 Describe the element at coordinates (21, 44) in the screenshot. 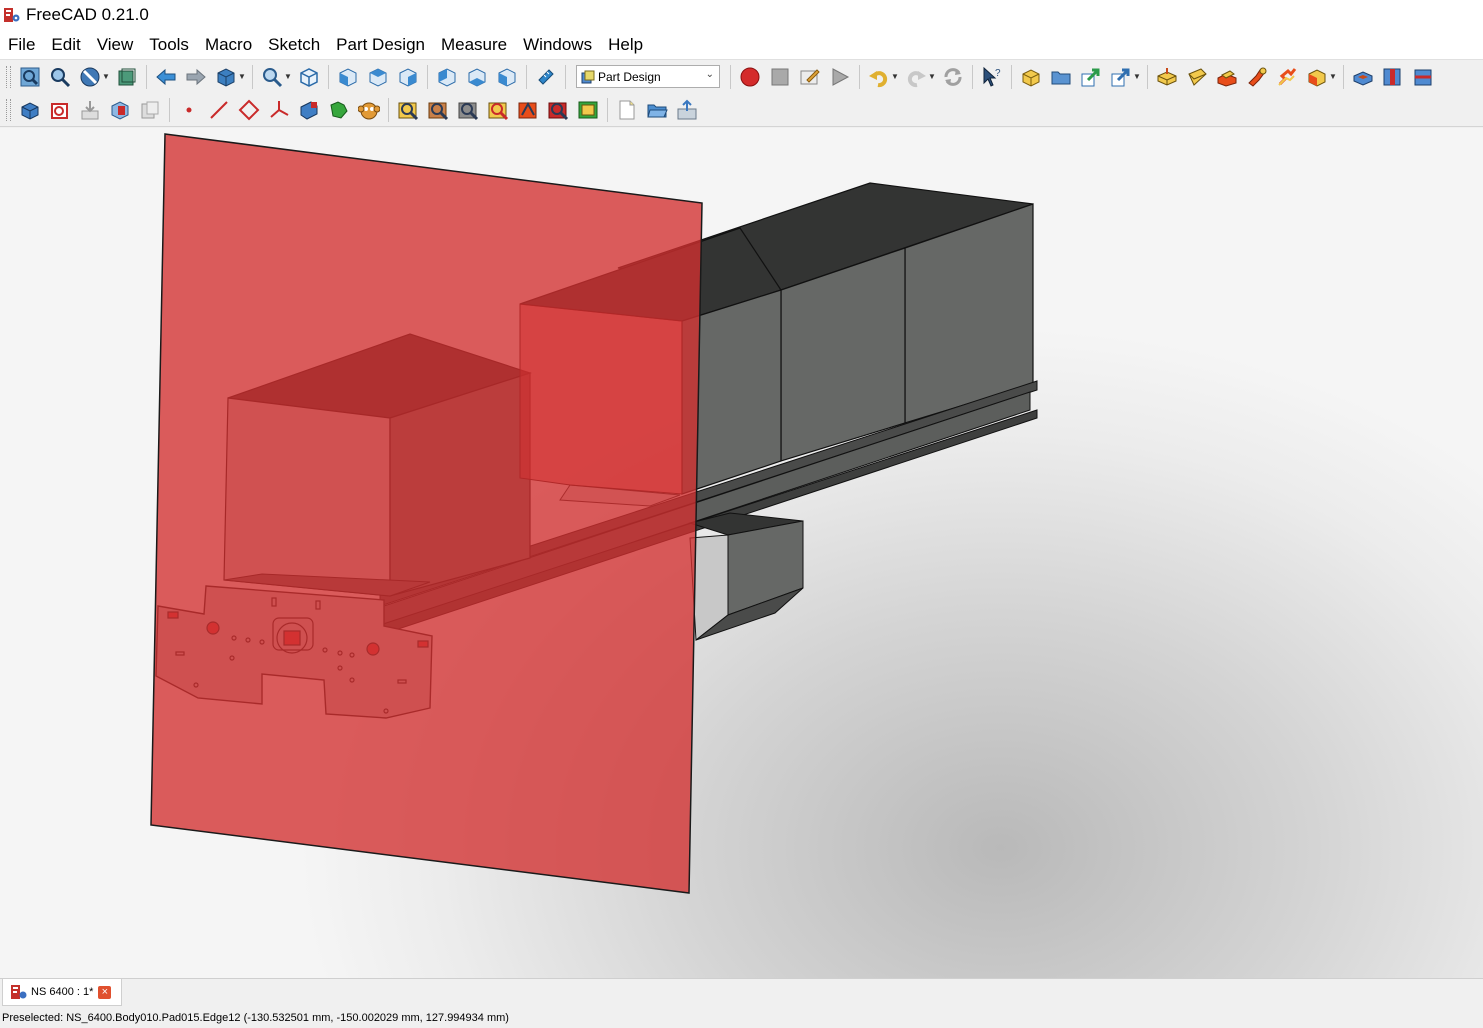

I see `menu-file: File` at that location.